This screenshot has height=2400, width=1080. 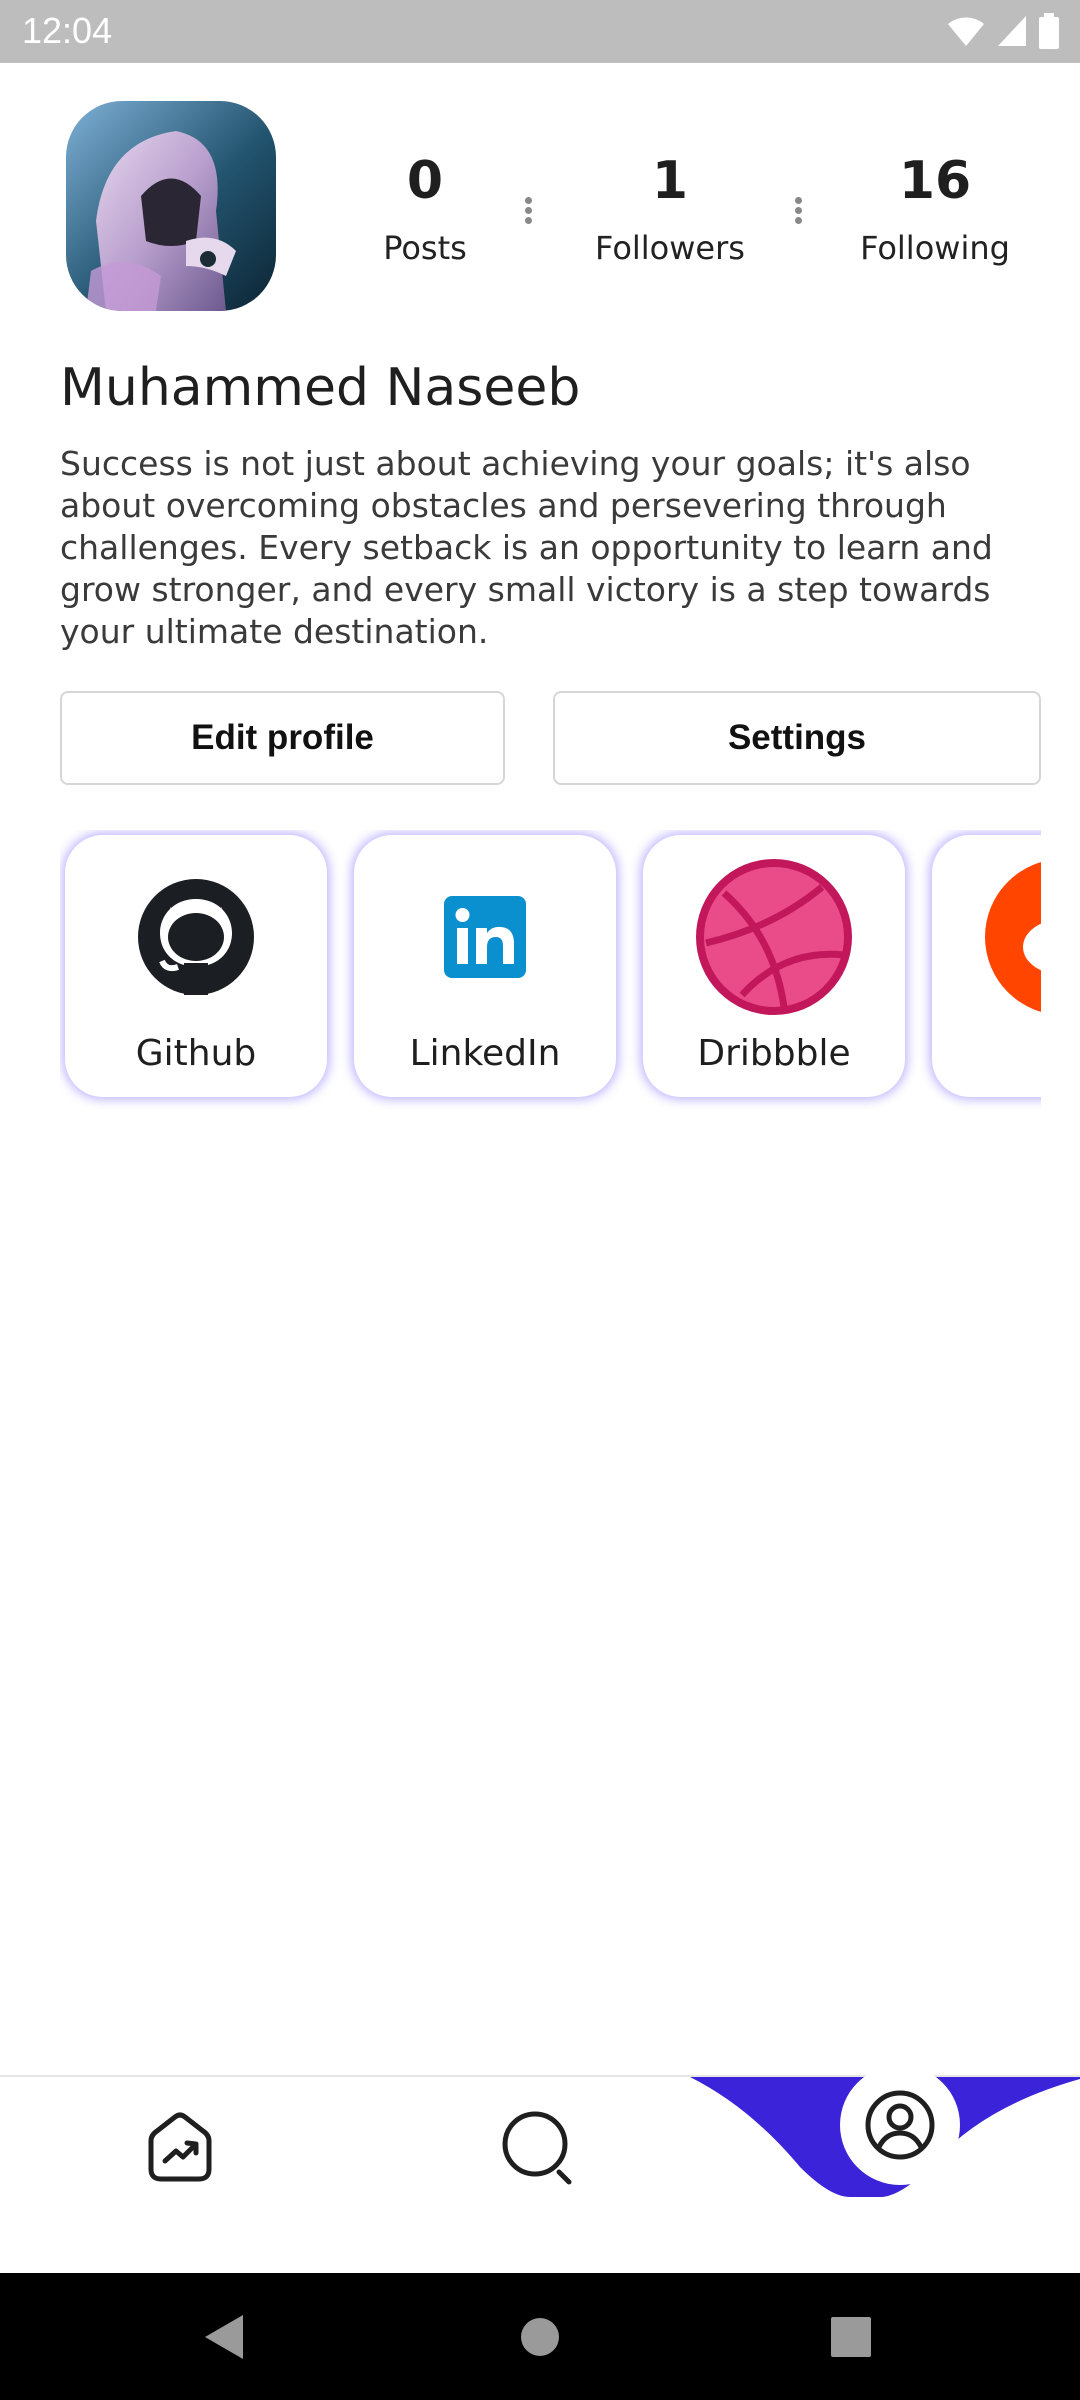 I want to click on social-card-label: Github, so click(x=196, y=1053).